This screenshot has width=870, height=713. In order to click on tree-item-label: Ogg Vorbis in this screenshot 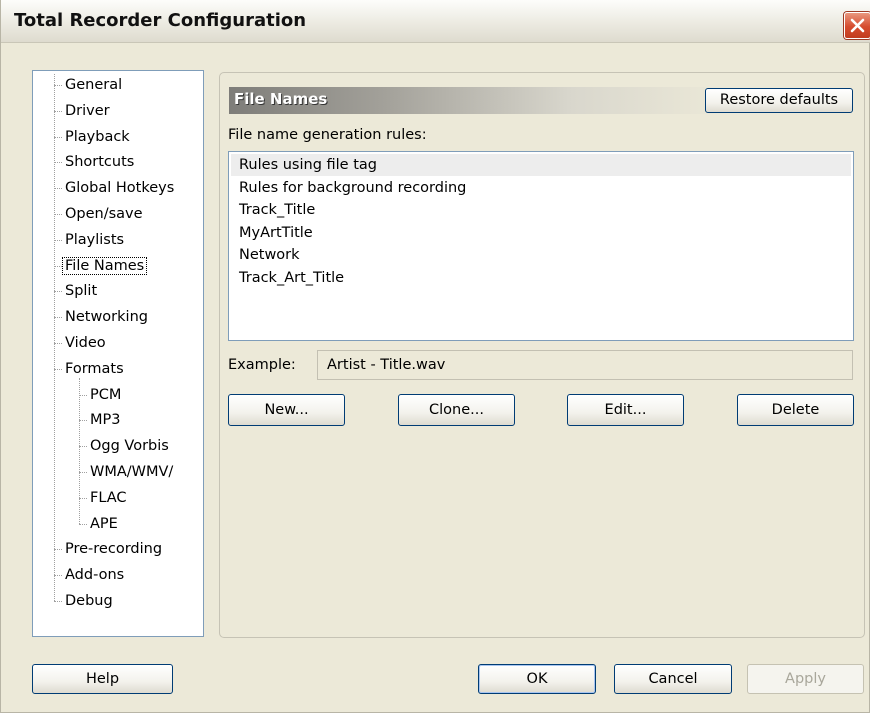, I will do `click(129, 446)`.